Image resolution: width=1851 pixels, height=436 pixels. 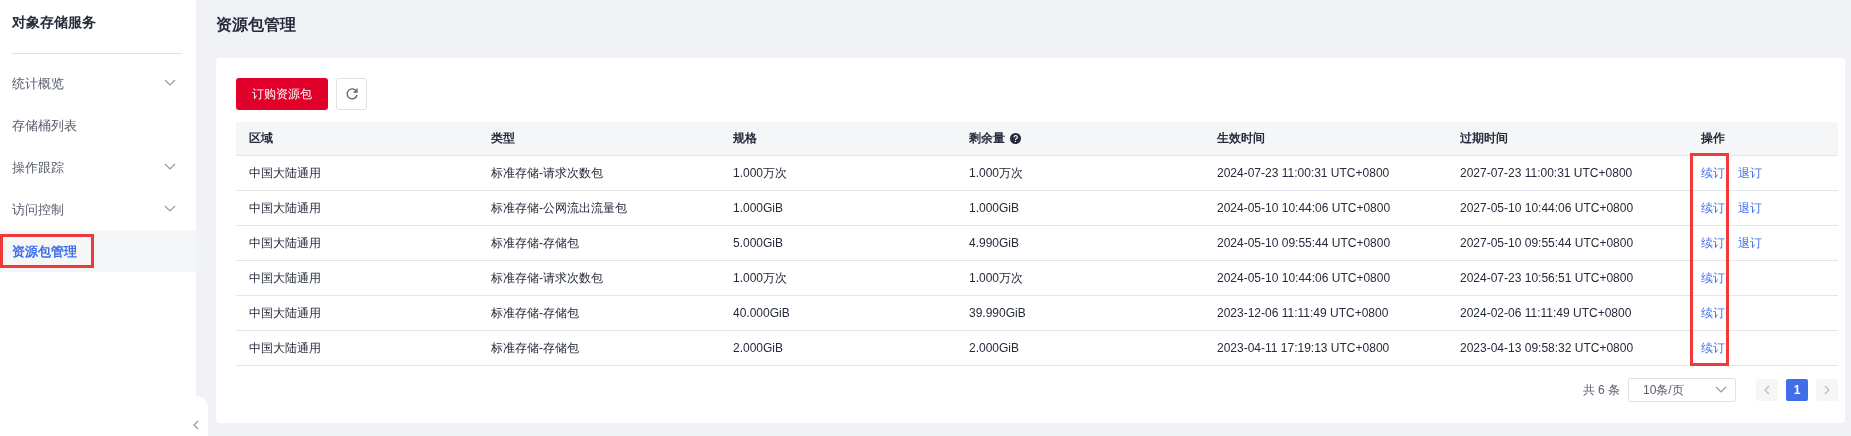 What do you see at coordinates (503, 138) in the screenshot?
I see `column-header: 类型` at bounding box center [503, 138].